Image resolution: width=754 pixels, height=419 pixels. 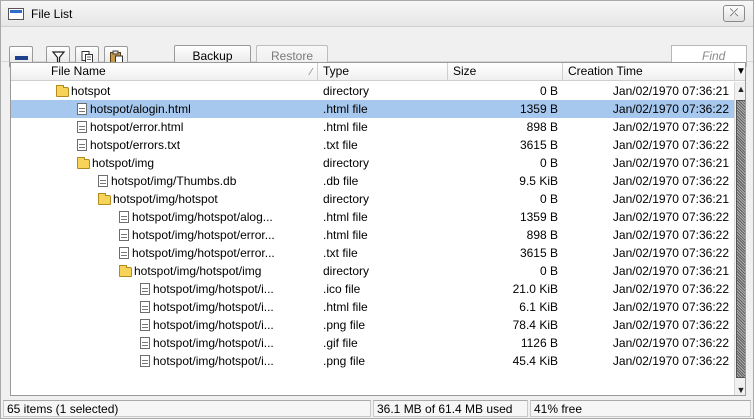 What do you see at coordinates (342, 289) in the screenshot?
I see `type-cell: .ico file` at bounding box center [342, 289].